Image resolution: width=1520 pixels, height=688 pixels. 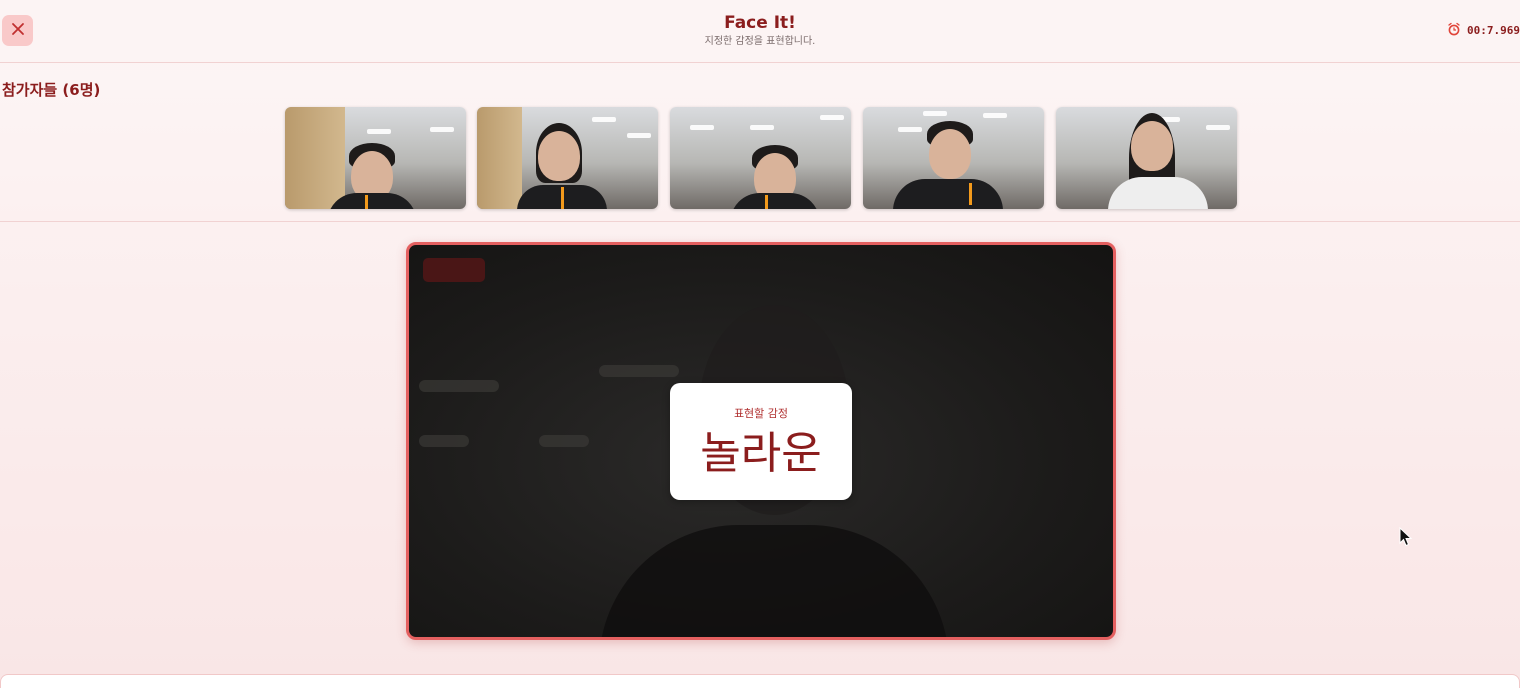 What do you see at coordinates (760, 23) in the screenshot?
I see `page-title: Face It!` at bounding box center [760, 23].